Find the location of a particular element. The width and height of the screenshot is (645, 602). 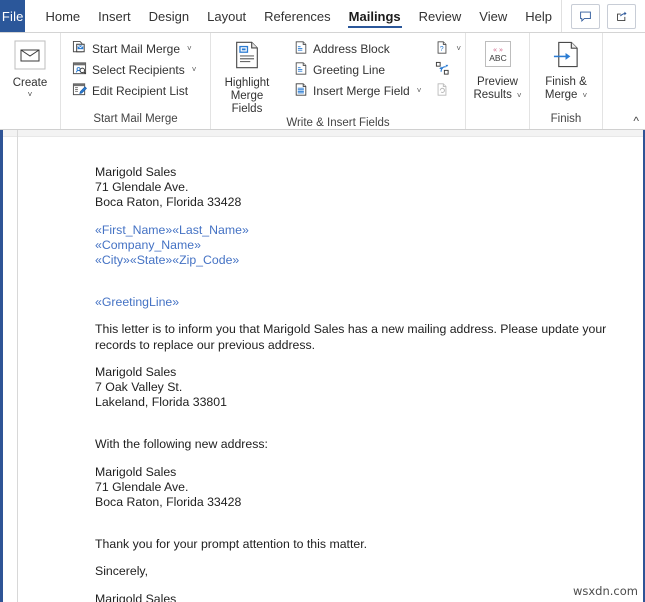

tab-design: Design is located at coordinates (169, 16).